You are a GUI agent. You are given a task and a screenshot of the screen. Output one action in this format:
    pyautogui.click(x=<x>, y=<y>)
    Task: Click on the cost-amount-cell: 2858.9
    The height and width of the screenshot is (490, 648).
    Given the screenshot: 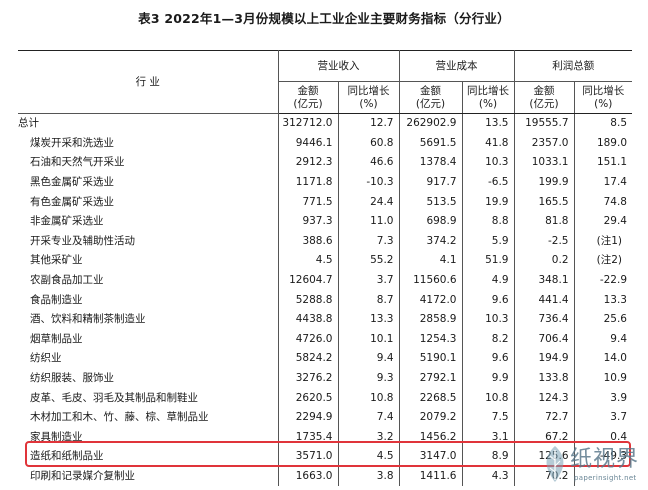 What is the action you would take?
    pyautogui.click(x=431, y=319)
    